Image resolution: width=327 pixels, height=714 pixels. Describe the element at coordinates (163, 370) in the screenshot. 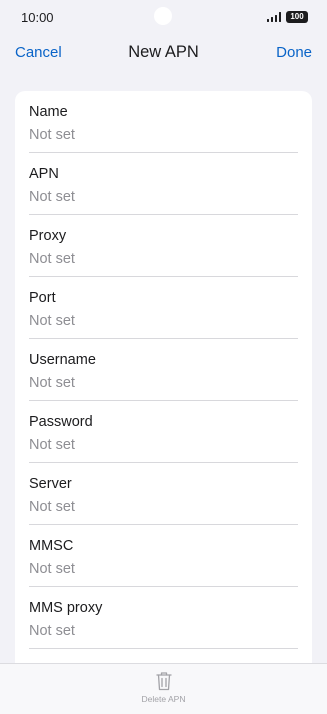

I see `field-username: Username Not set` at that location.